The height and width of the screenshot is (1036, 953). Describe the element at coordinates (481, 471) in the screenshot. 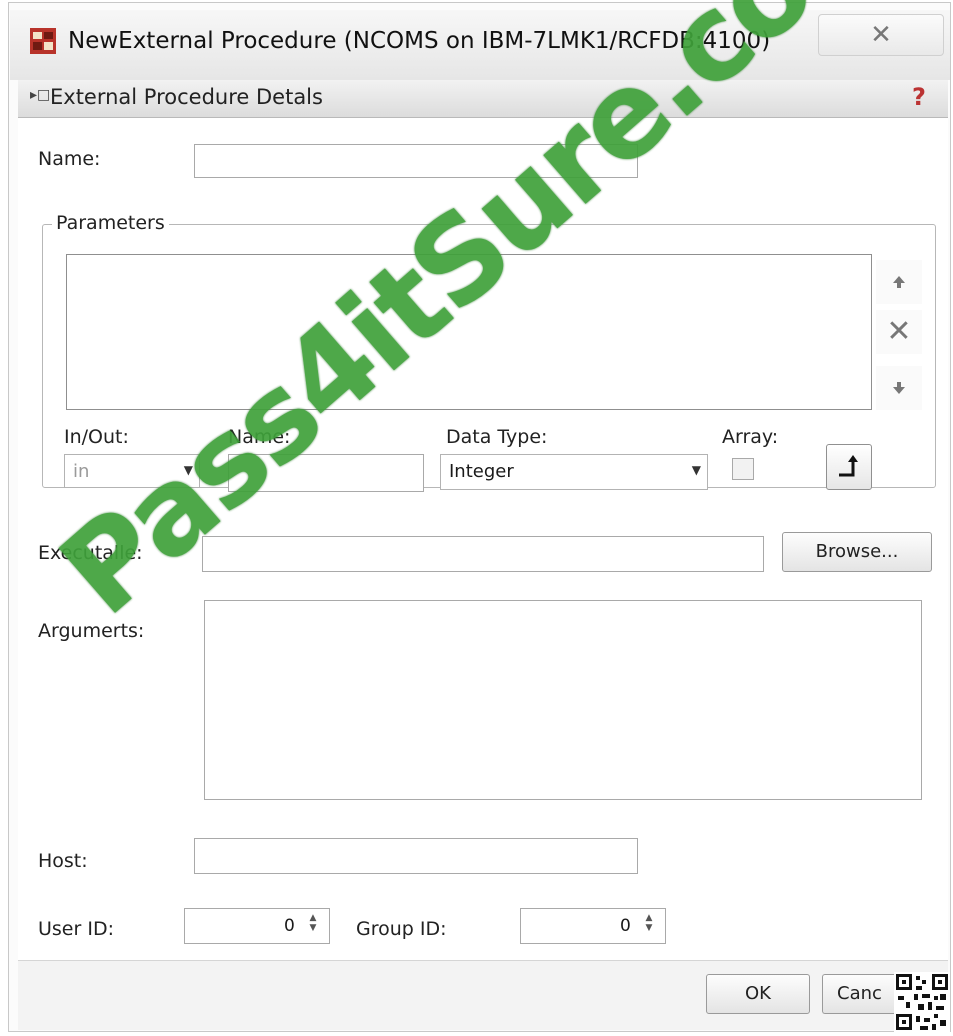

I see `data-type-value: Integer` at that location.